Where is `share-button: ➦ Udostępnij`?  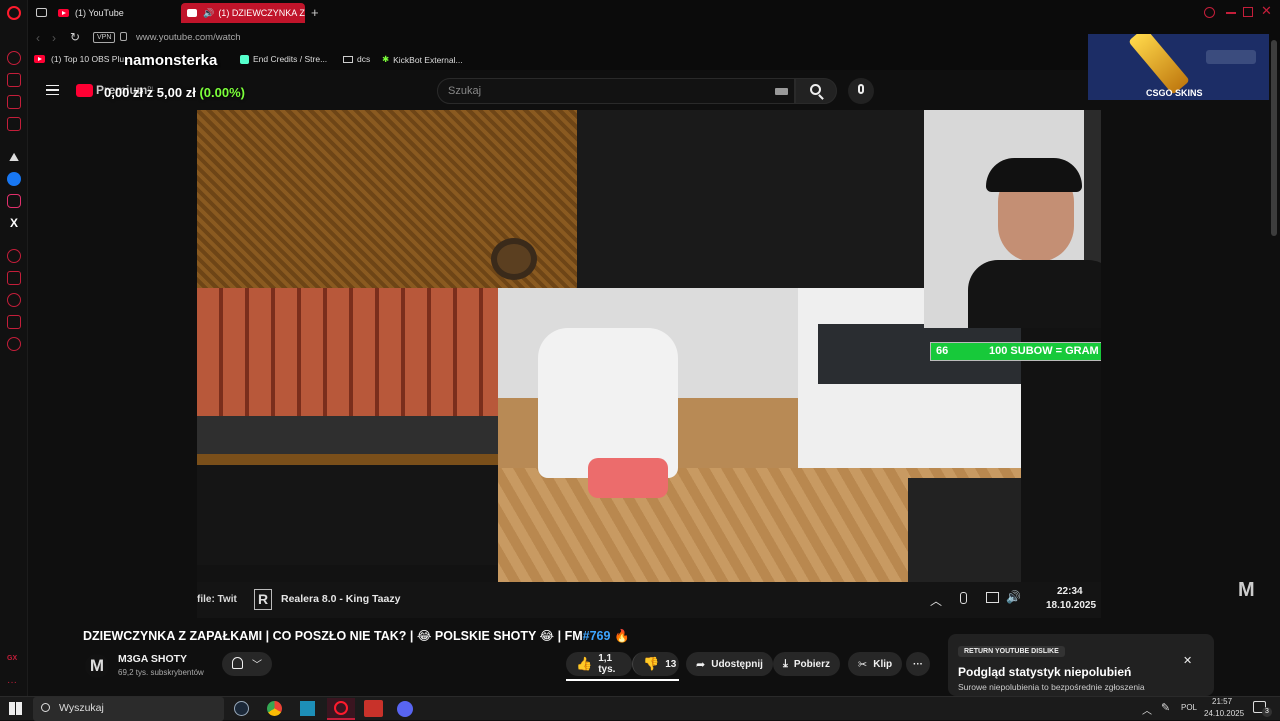
share-button: ➦ Udostępnij is located at coordinates (729, 664).